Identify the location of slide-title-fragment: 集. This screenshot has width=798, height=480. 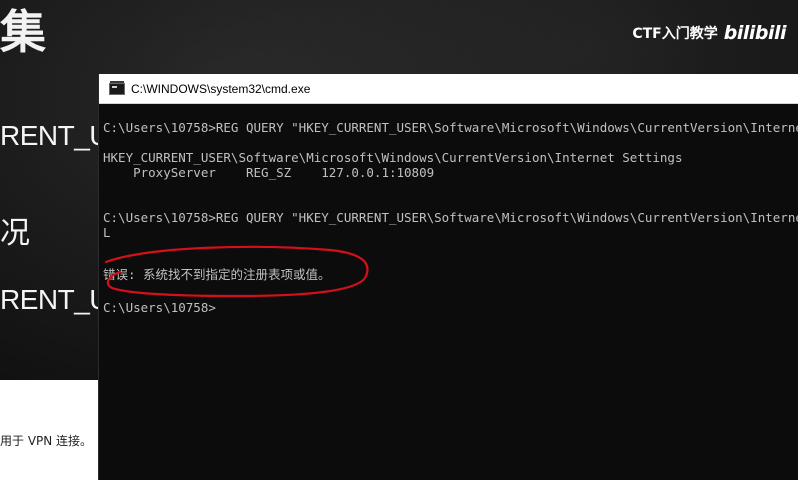
(23, 32).